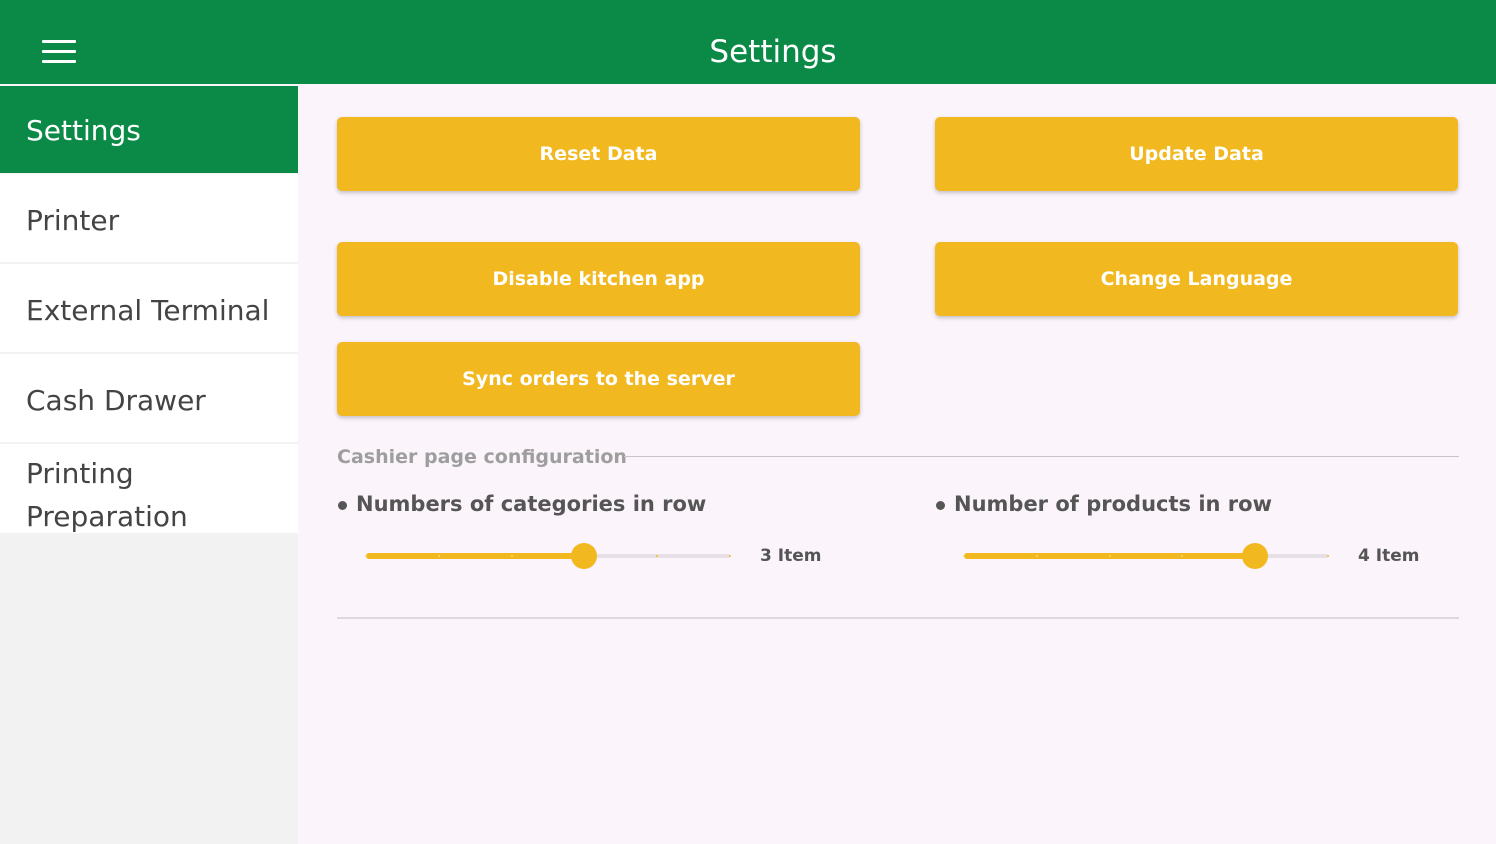  Describe the element at coordinates (475, 556) in the screenshot. I see `slider-fill` at that location.